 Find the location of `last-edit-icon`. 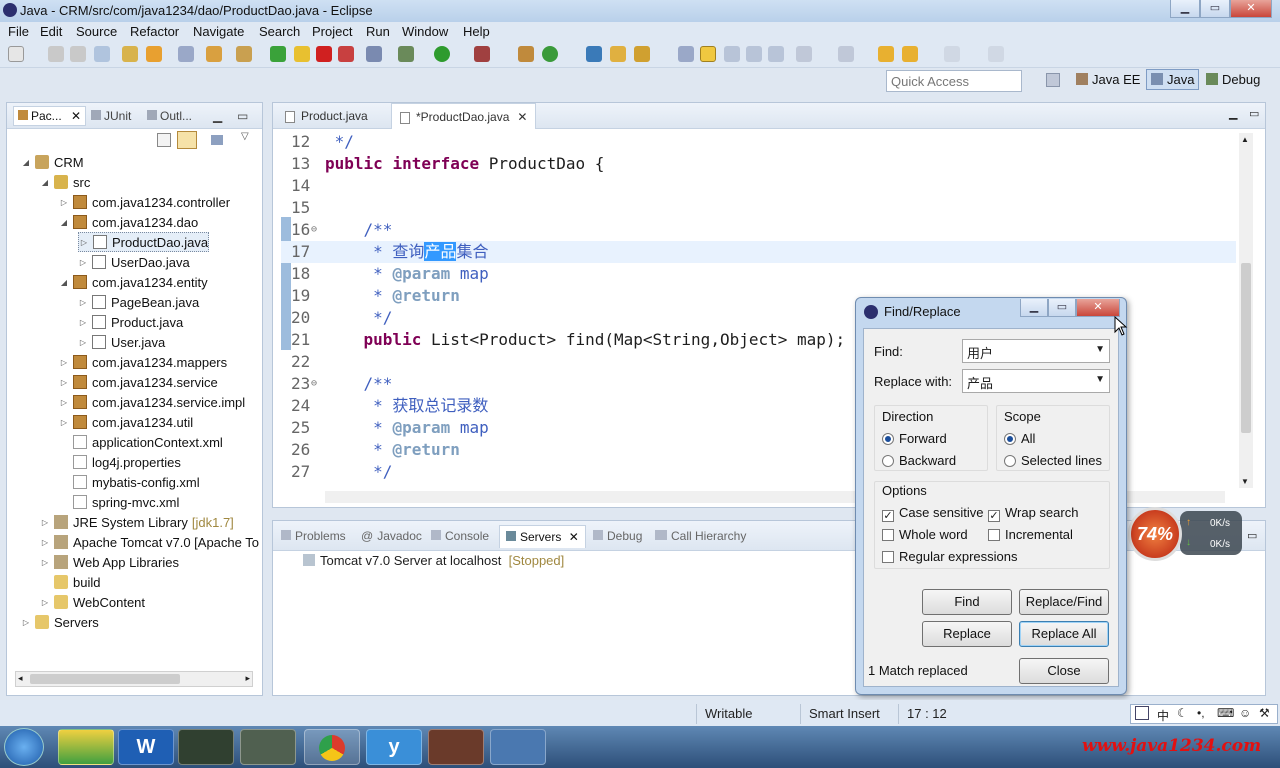

last-edit-icon is located at coordinates (214, 54).